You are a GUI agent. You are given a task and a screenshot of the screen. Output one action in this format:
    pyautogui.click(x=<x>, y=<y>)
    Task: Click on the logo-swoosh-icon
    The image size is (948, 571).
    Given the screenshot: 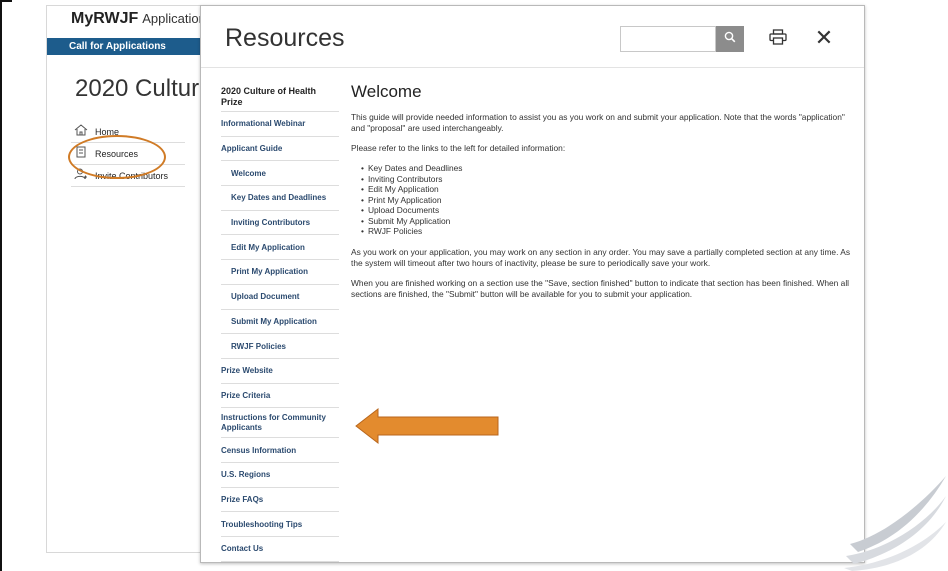 What is the action you would take?
    pyautogui.click(x=895, y=523)
    